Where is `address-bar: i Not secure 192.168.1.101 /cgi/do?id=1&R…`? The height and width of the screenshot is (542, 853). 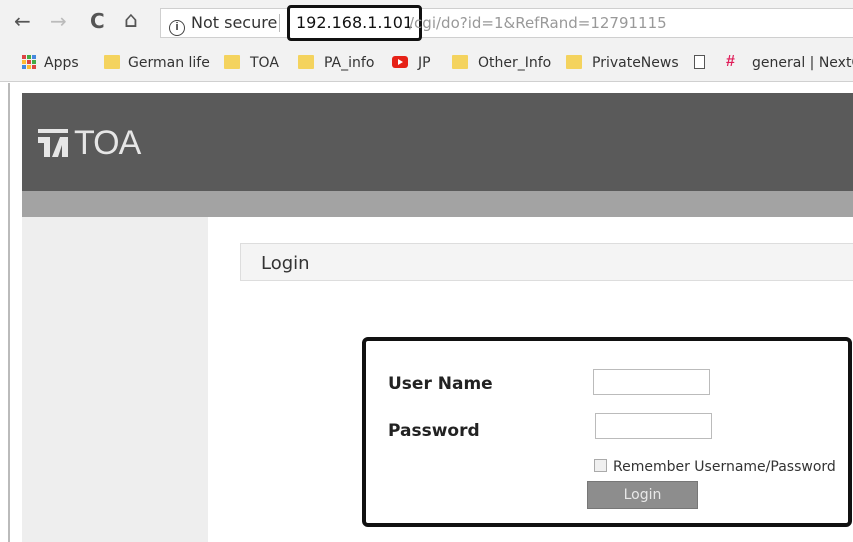
address-bar: i Not secure 192.168.1.101 /cgi/do?id=1&R… is located at coordinates (506, 23).